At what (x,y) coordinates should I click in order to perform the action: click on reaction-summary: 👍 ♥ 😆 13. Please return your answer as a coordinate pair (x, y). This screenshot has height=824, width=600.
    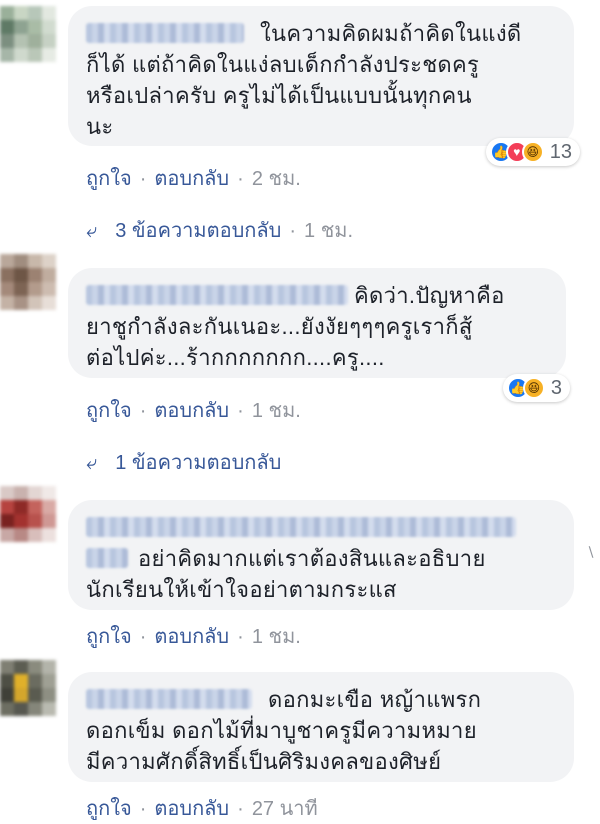
    Looking at the image, I should click on (532, 152).